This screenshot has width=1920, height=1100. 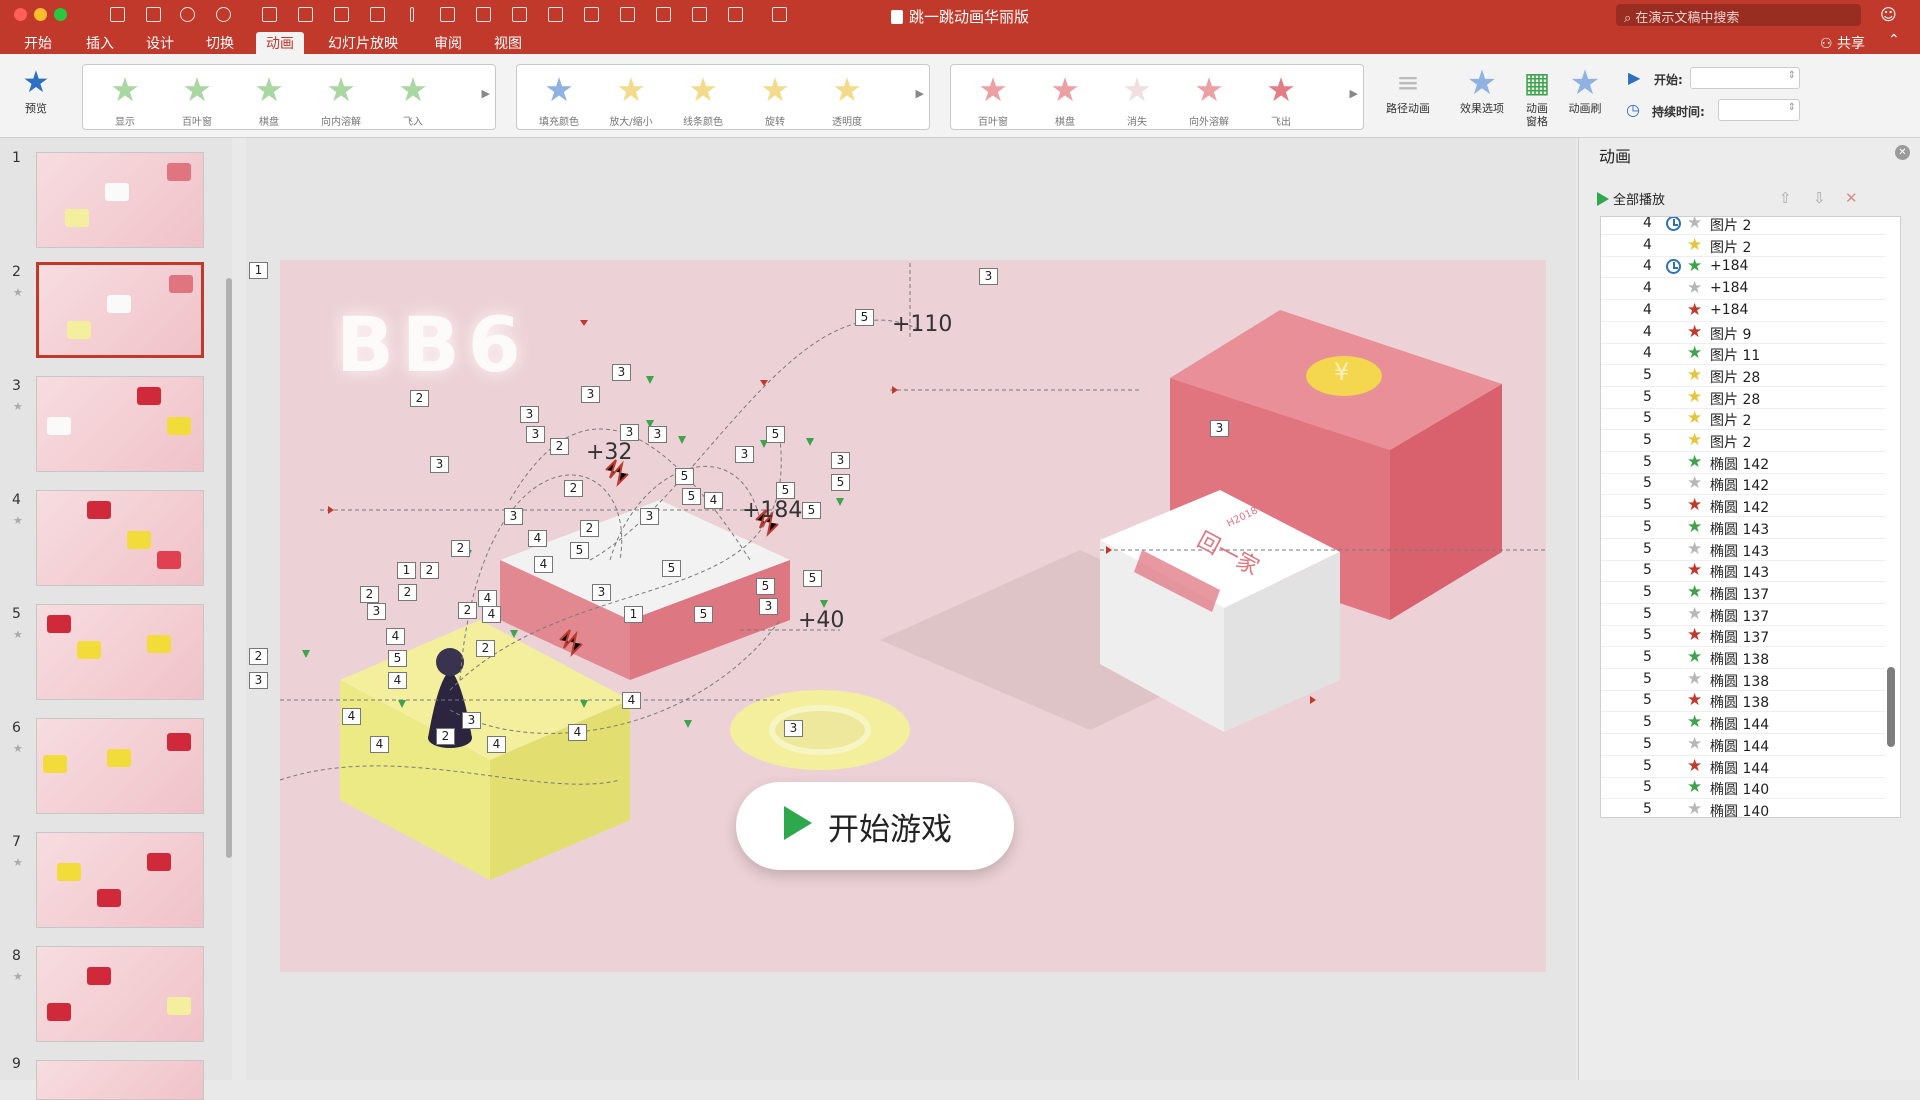 I want to click on start-game-button: 开始游戏, so click(x=875, y=826).